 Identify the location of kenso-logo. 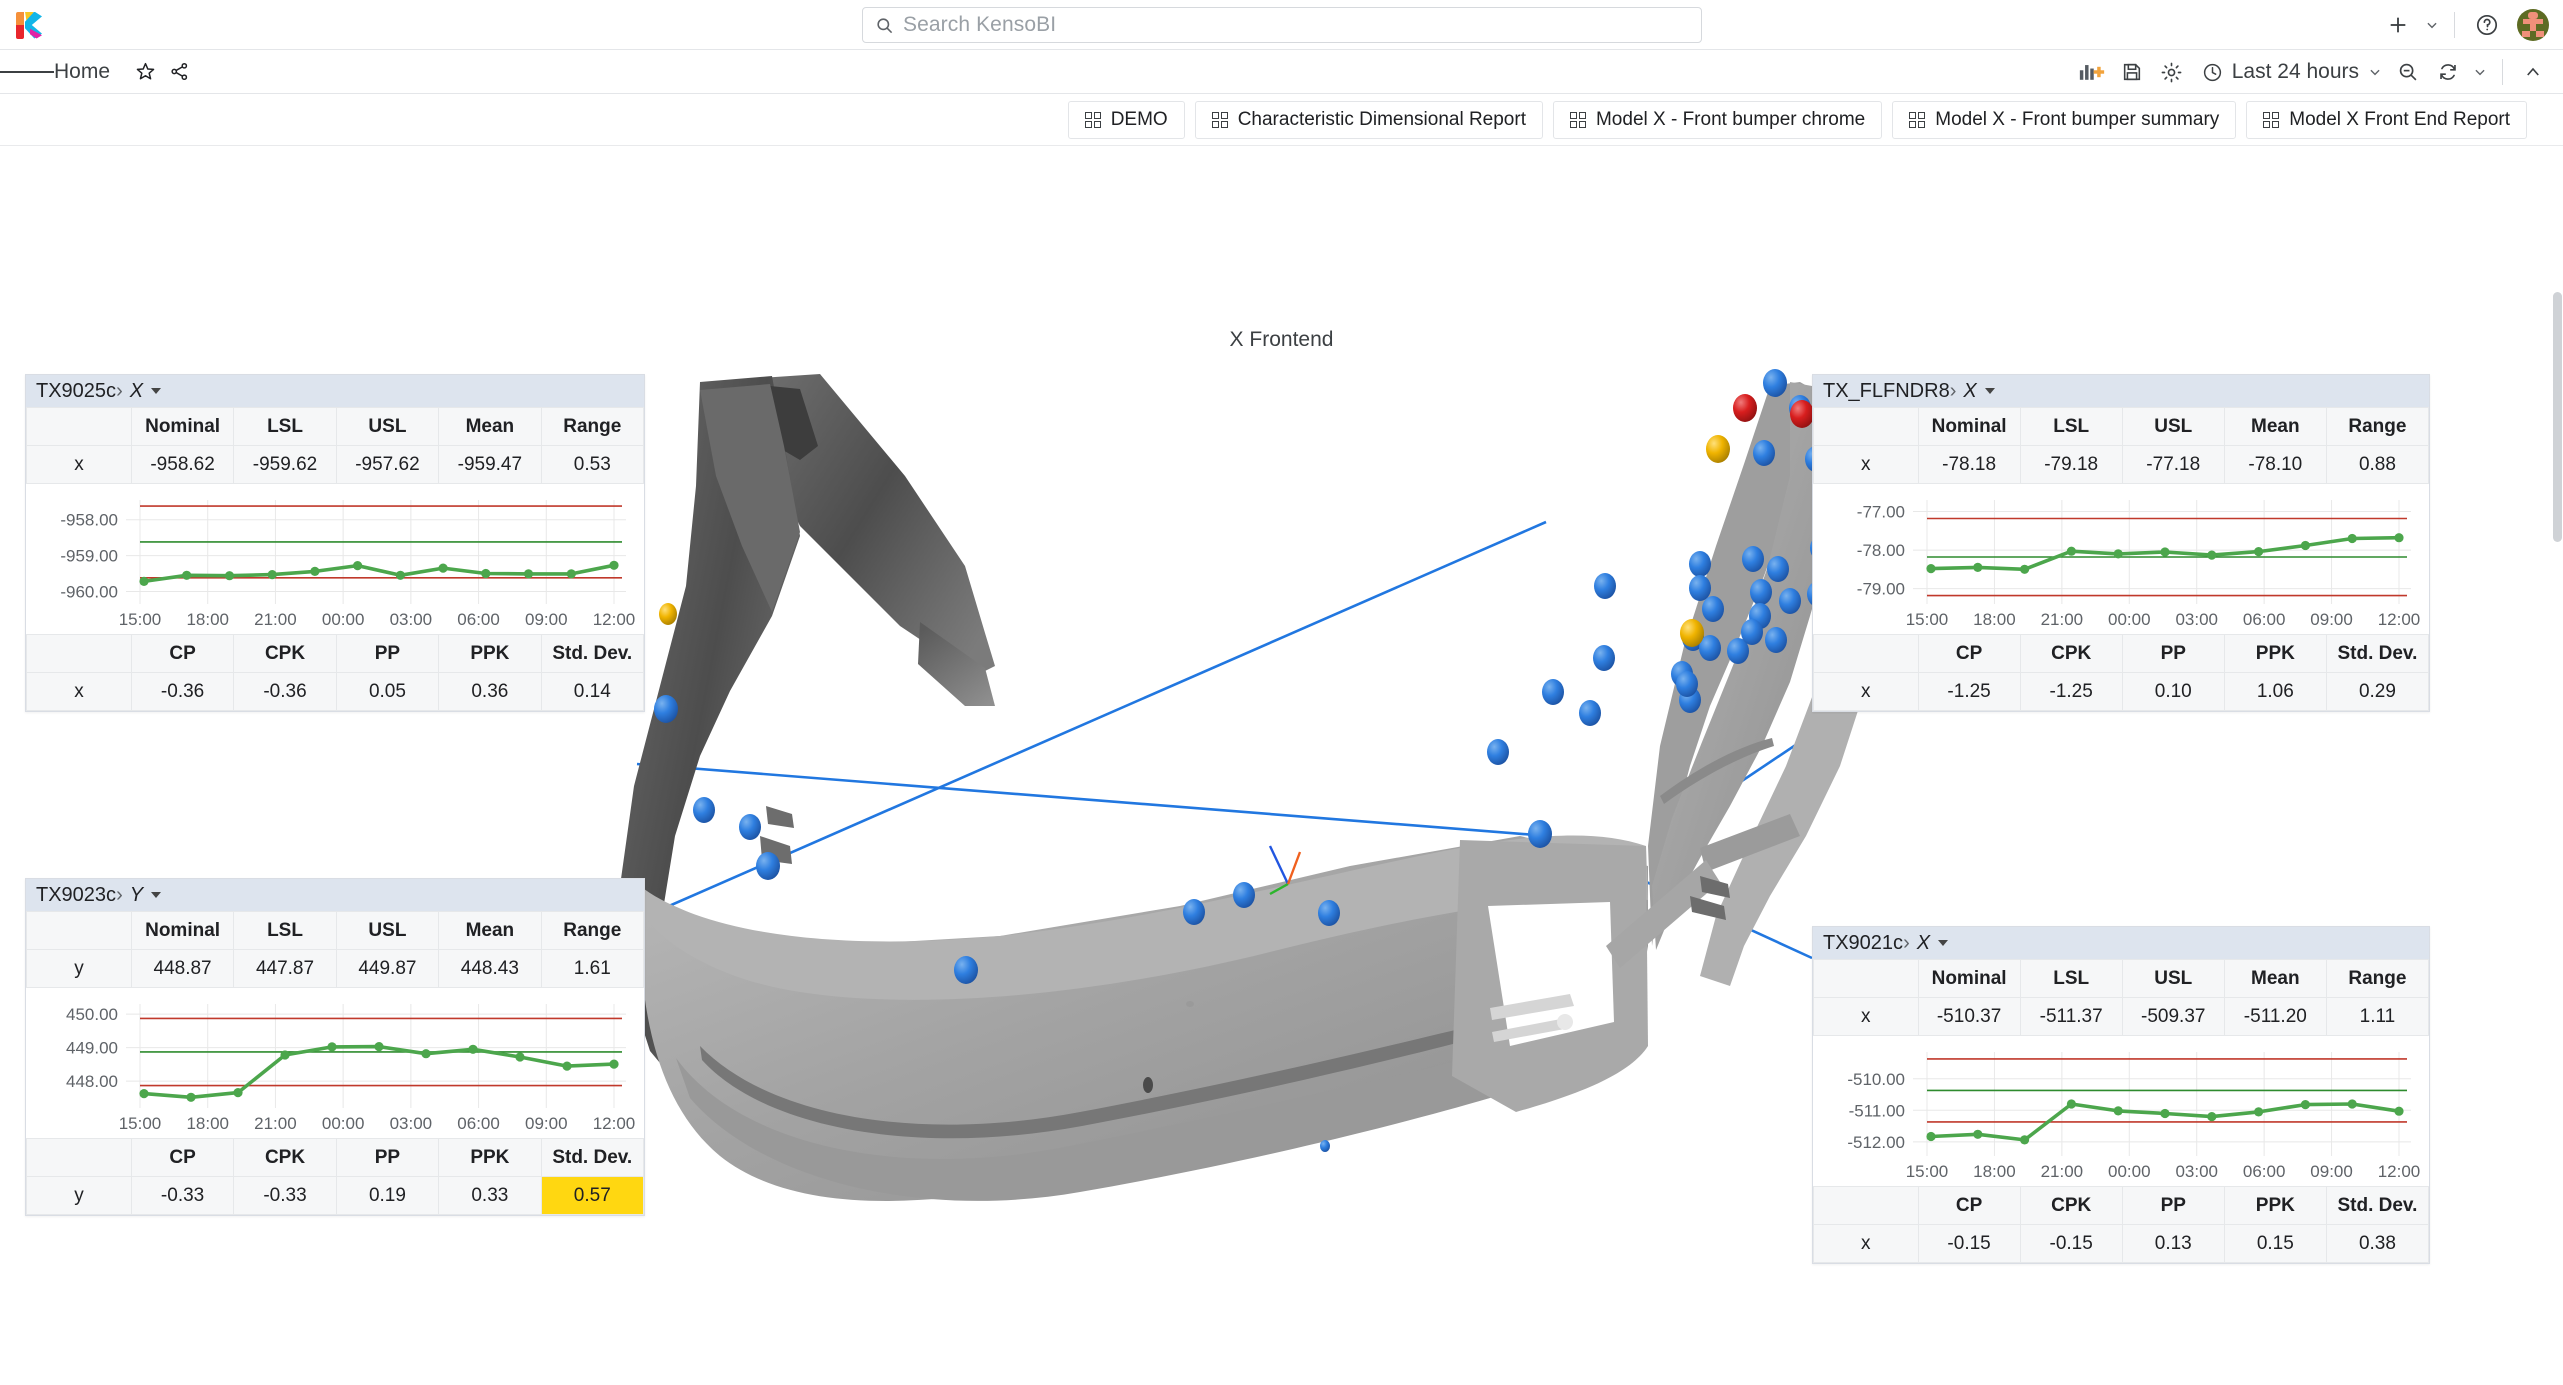
(29, 25).